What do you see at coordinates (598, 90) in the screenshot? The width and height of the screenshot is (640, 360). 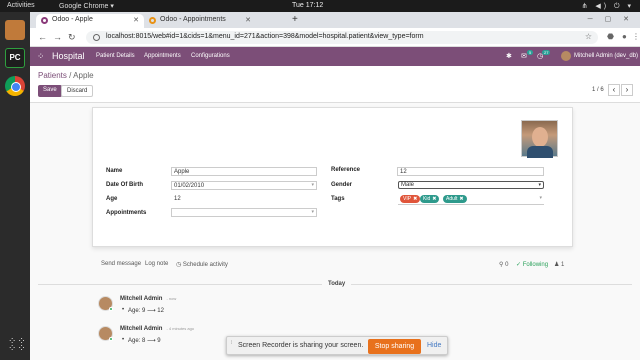 I see `pager-value: 1 / 6` at bounding box center [598, 90].